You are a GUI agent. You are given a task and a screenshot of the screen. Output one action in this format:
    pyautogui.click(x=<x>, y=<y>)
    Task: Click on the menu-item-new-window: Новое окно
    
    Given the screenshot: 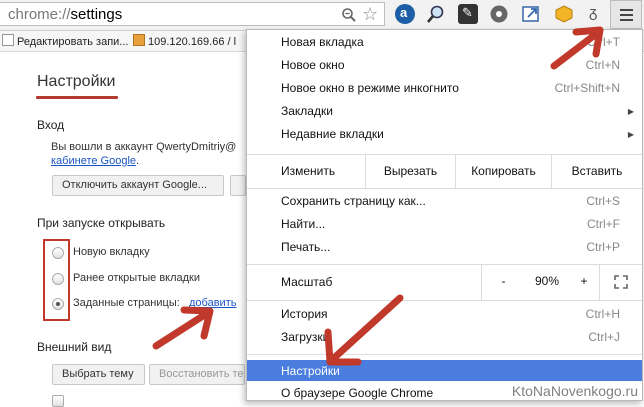 What is the action you would take?
    pyautogui.click(x=313, y=65)
    